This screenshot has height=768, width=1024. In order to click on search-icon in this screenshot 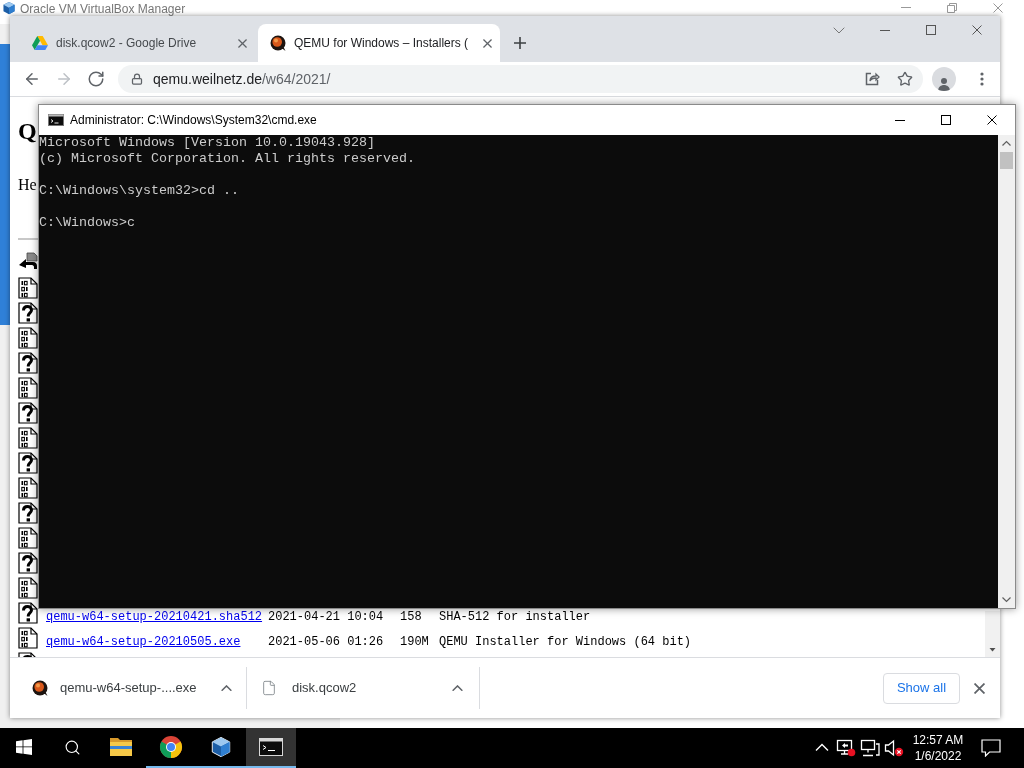, I will do `click(72, 747)`.